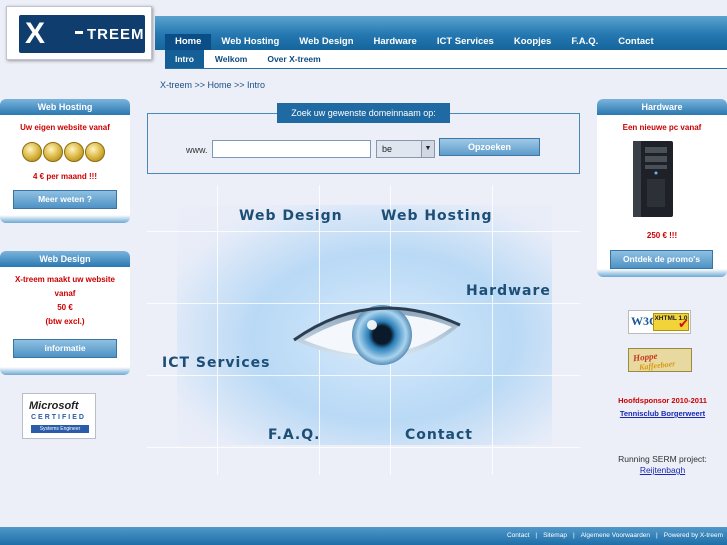  I want to click on w3c-xhtml-badge: W3C XHTML 1.0 ✔, so click(659, 322).